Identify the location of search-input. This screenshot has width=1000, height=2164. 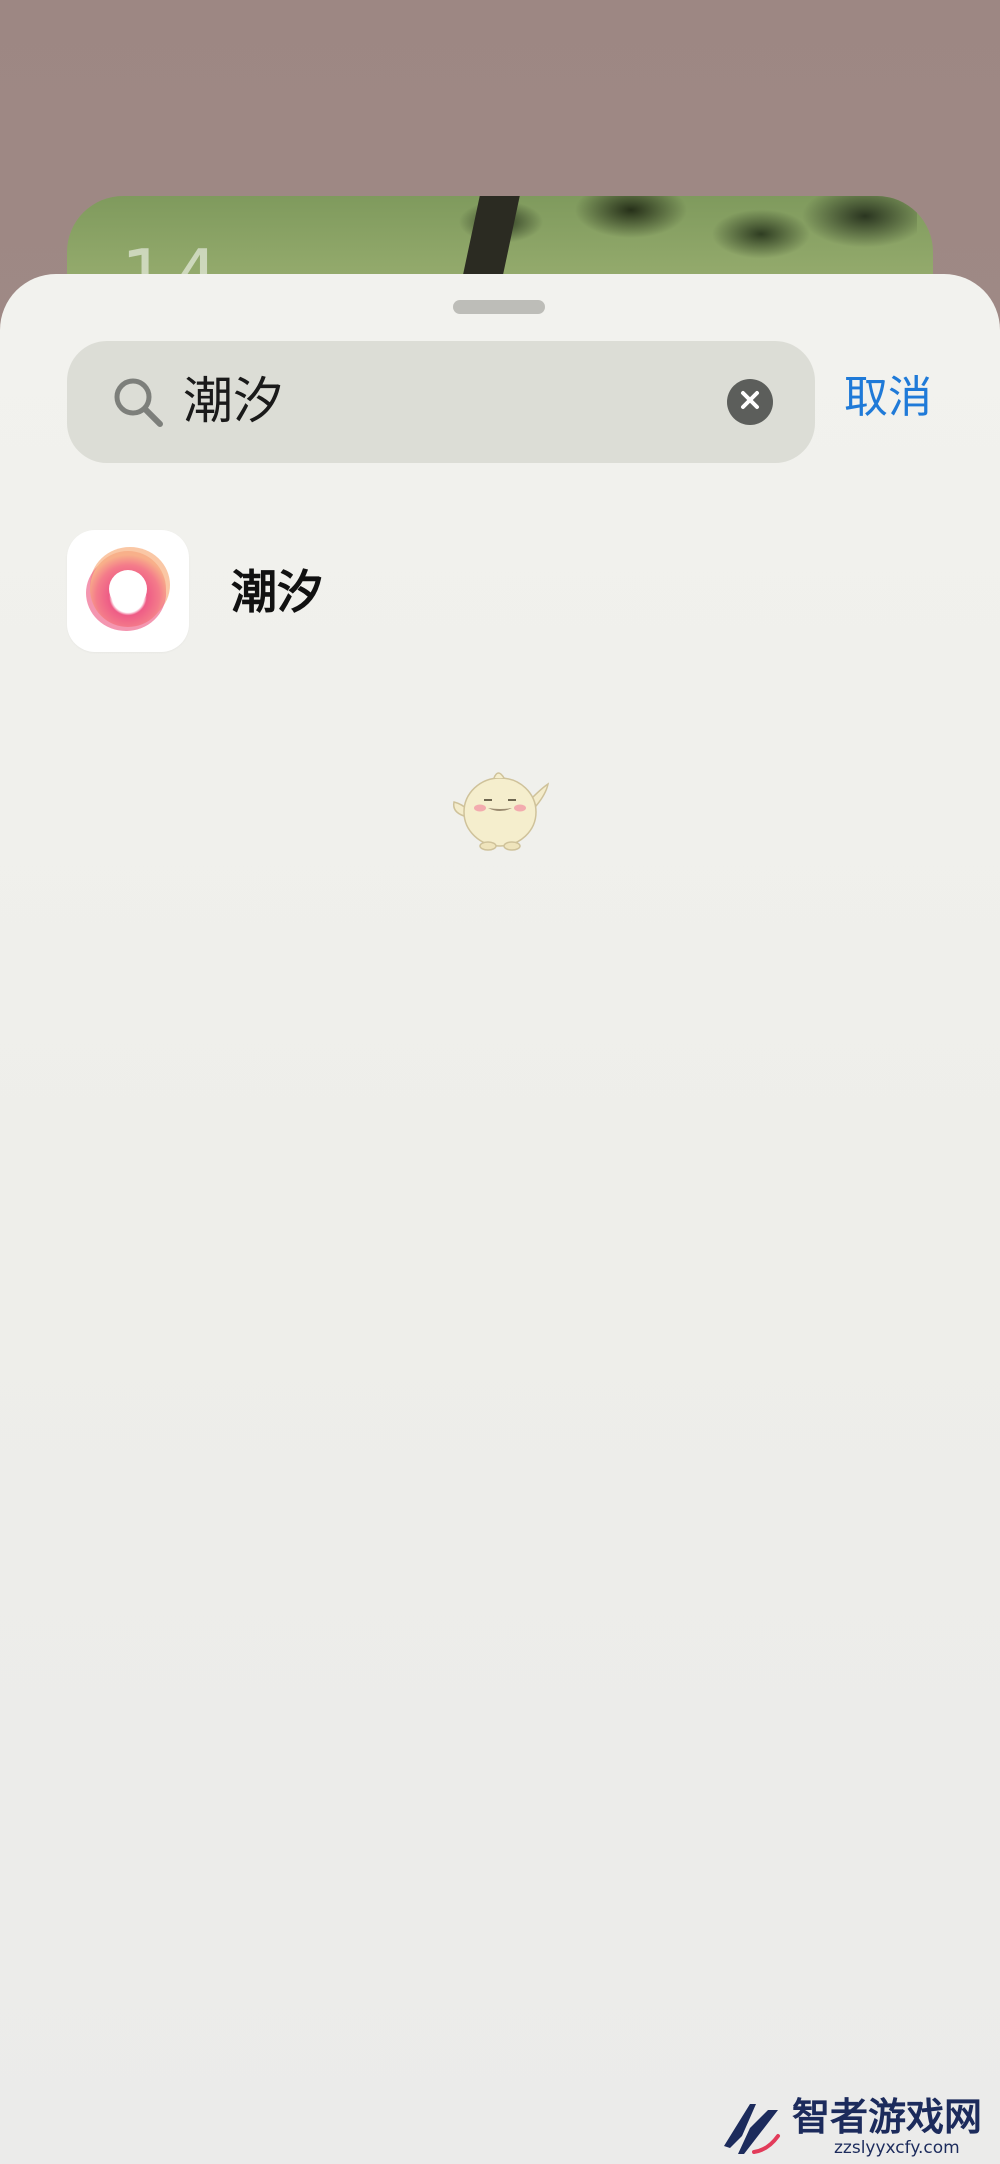
(423, 401).